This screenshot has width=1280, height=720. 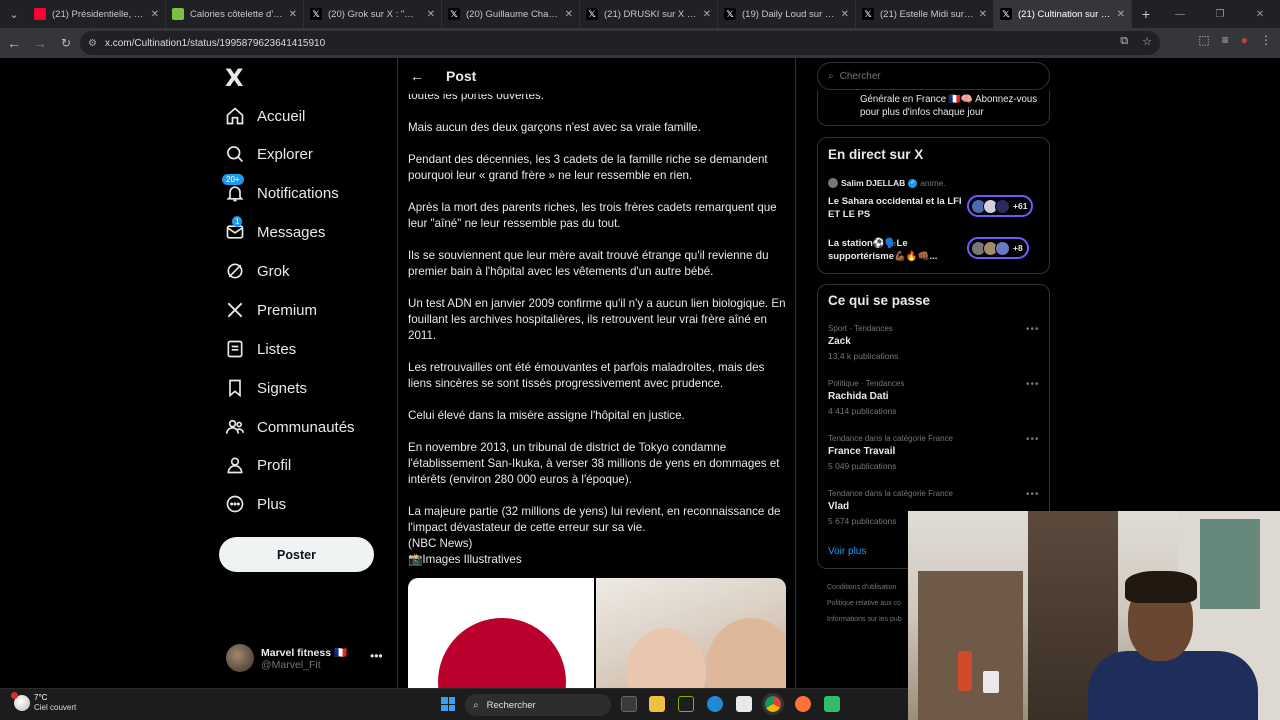 What do you see at coordinates (925, 14) in the screenshot?
I see `browser-tab: 𝕏 (21) Estelle Midi sur X : " ✕` at bounding box center [925, 14].